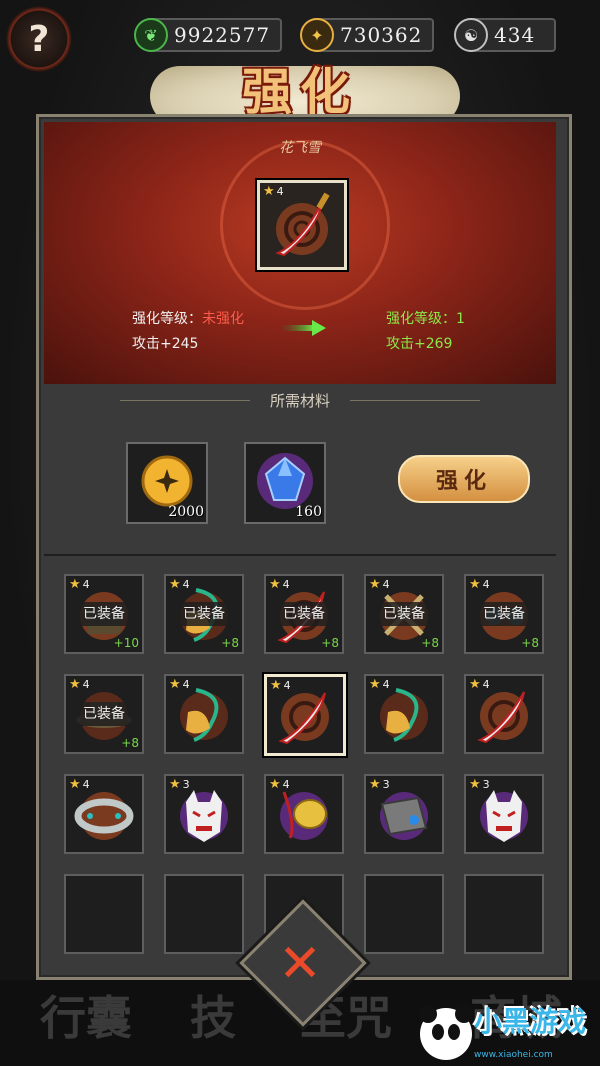 This screenshot has height=1066, width=600. Describe the element at coordinates (303, 328) in the screenshot. I see `arrow-right-icon` at that location.